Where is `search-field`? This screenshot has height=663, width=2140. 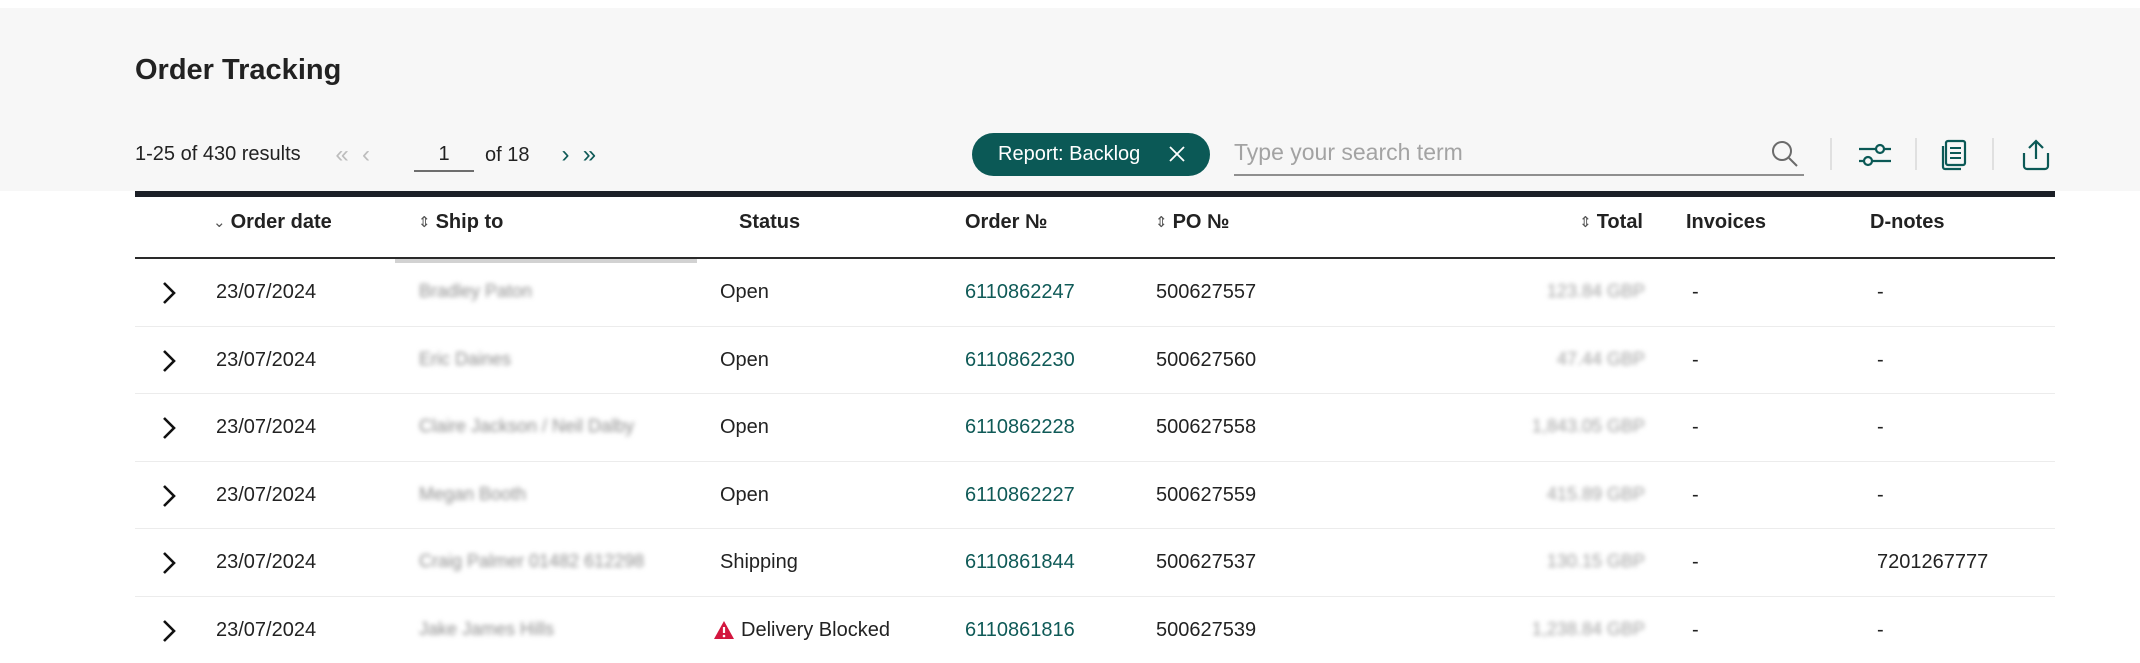
search-field is located at coordinates (1519, 153).